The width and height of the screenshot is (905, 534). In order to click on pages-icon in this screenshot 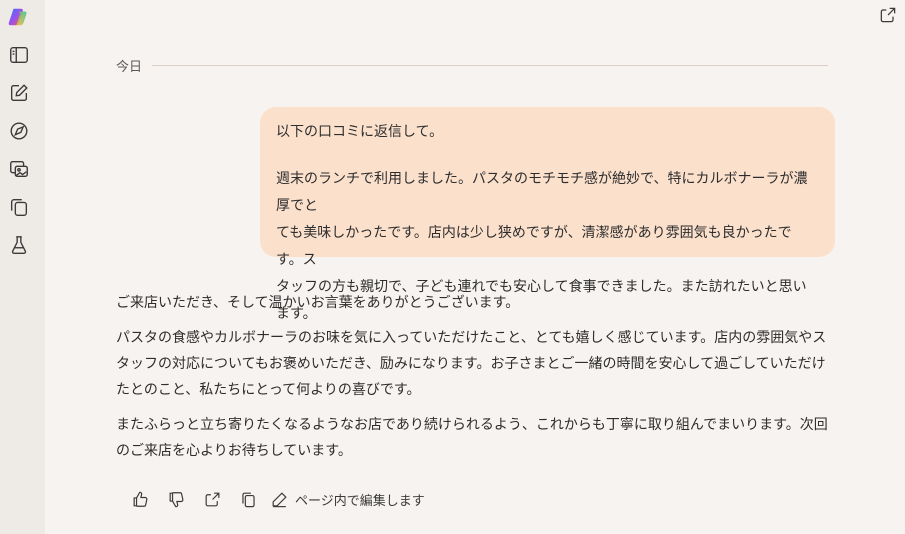, I will do `click(19, 207)`.